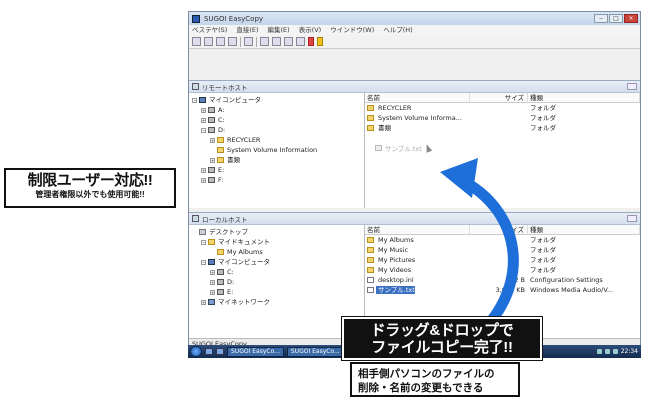 This screenshot has width=650, height=408. I want to click on copy-icon, so click(288, 41).